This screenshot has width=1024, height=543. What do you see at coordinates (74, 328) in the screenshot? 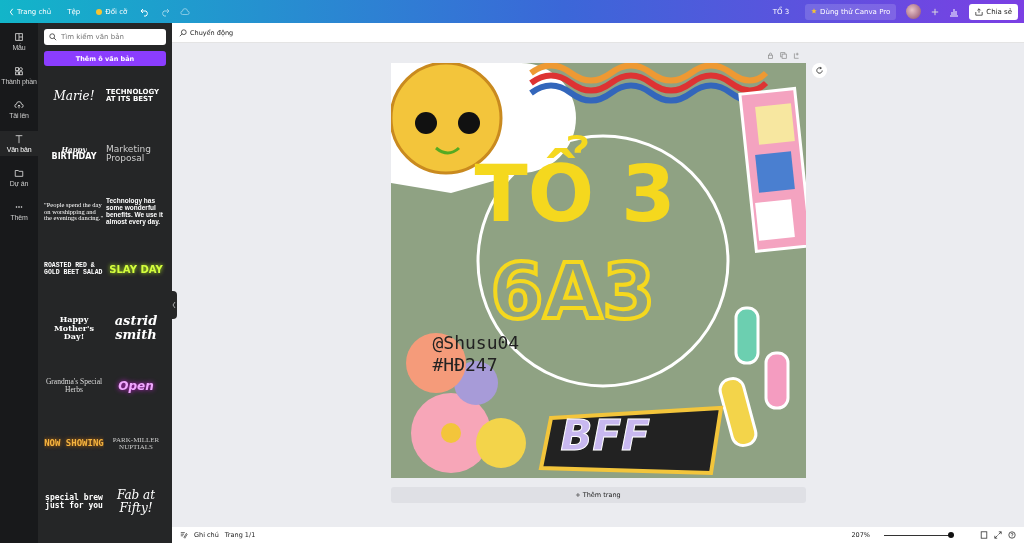
I see `text-template: Happy Mother's Day!` at bounding box center [74, 328].